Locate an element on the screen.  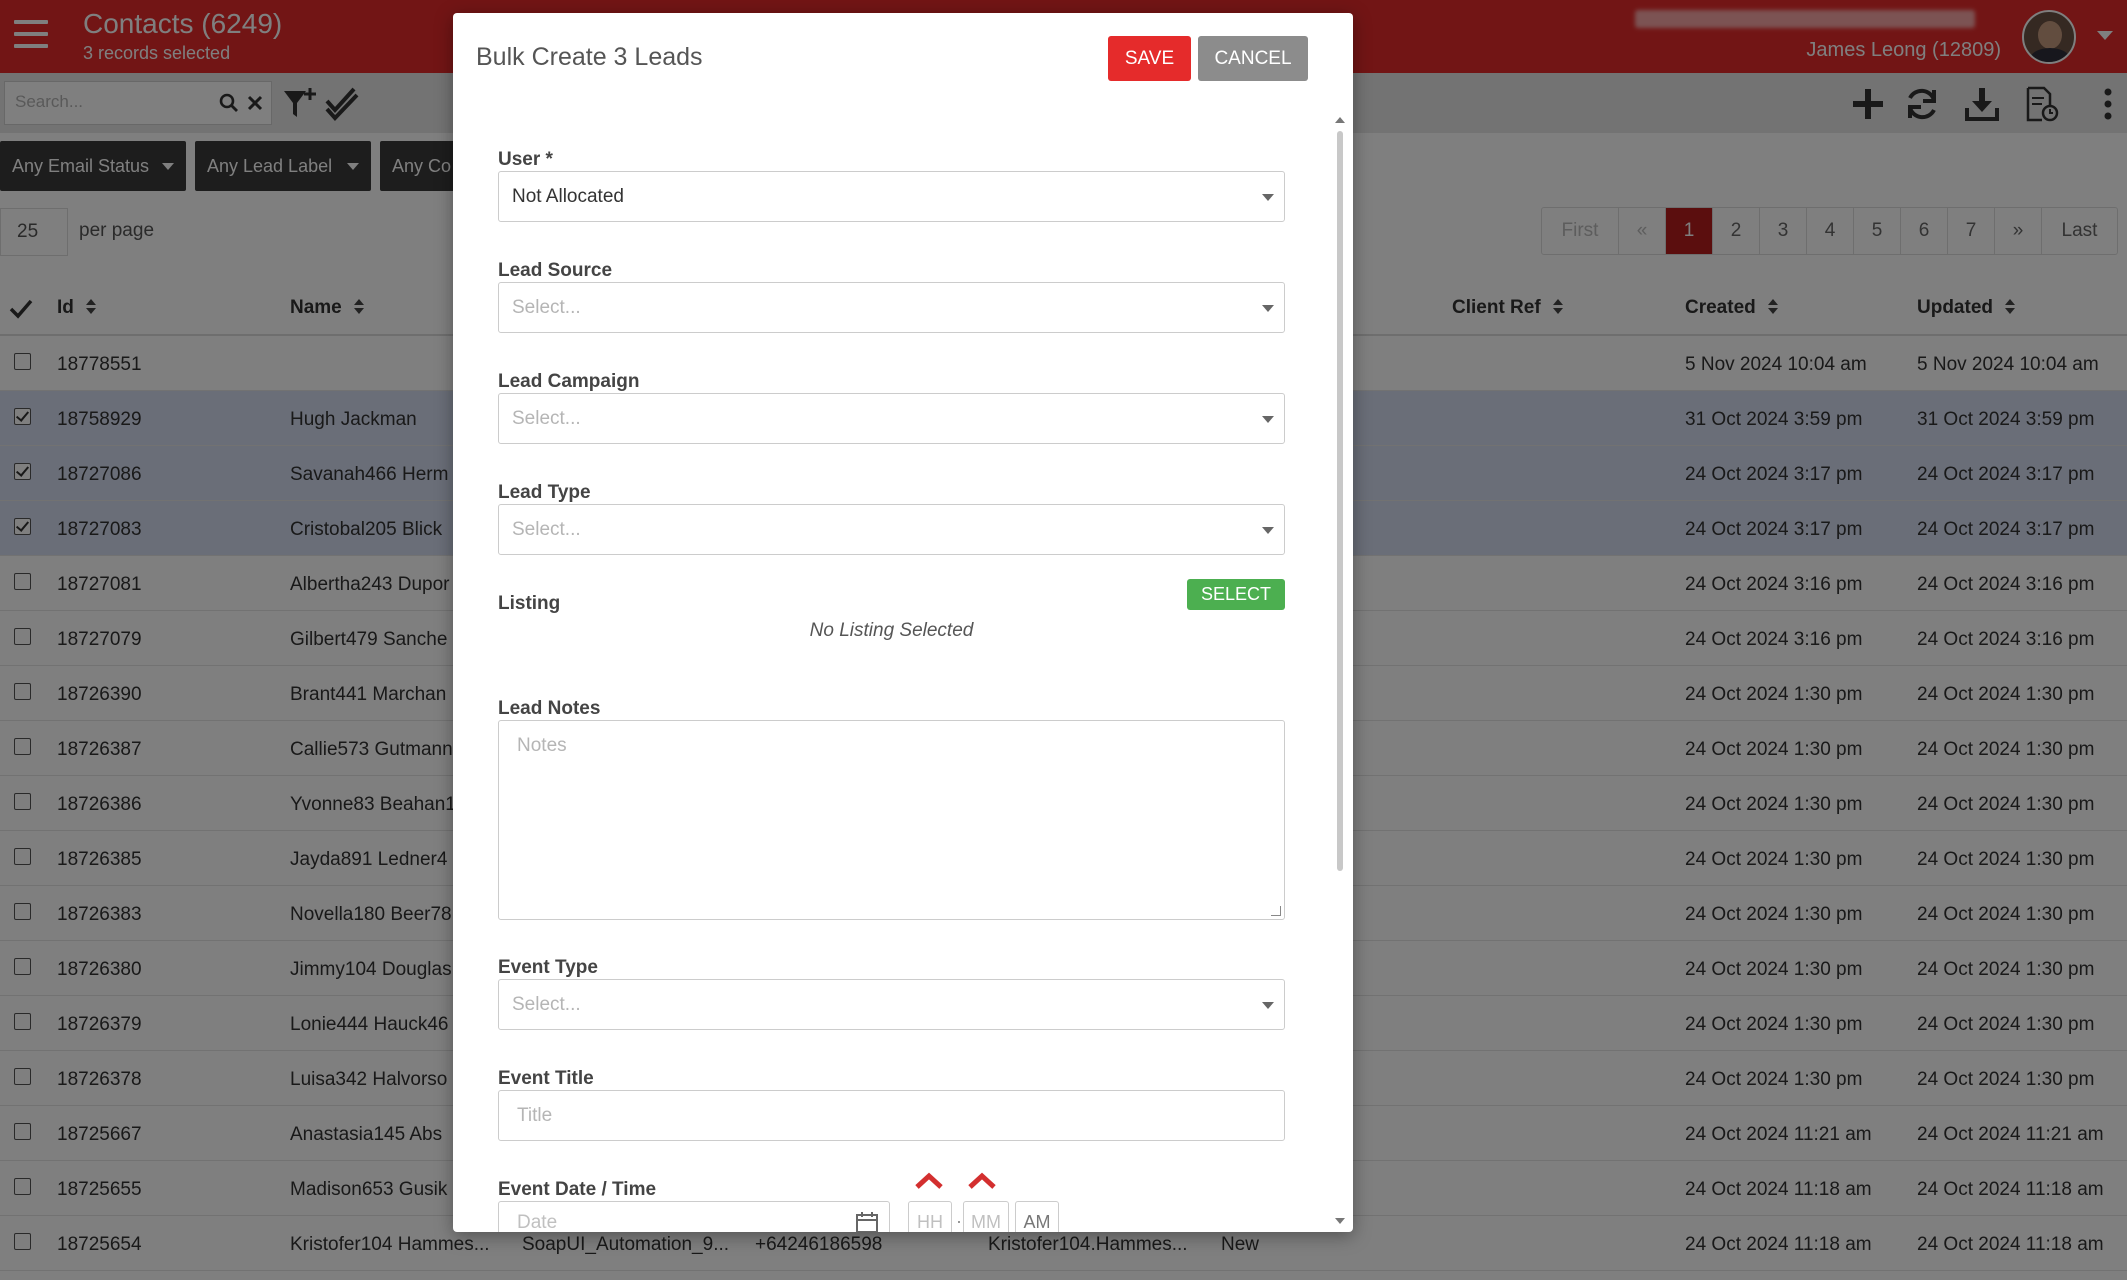
user-select: Not Allocated is located at coordinates (891, 196).